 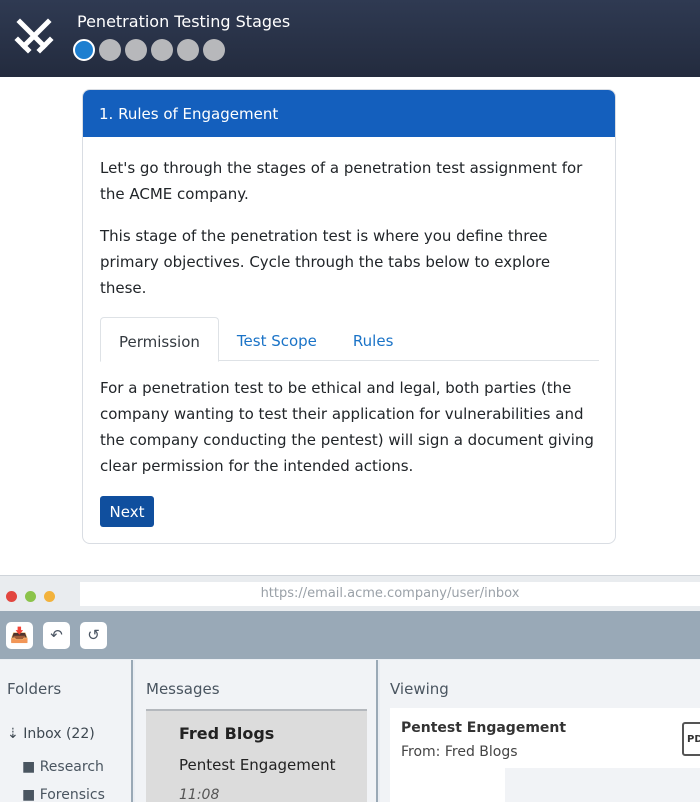 What do you see at coordinates (484, 728) in the screenshot?
I see `email-subject: Pentest Engagement` at bounding box center [484, 728].